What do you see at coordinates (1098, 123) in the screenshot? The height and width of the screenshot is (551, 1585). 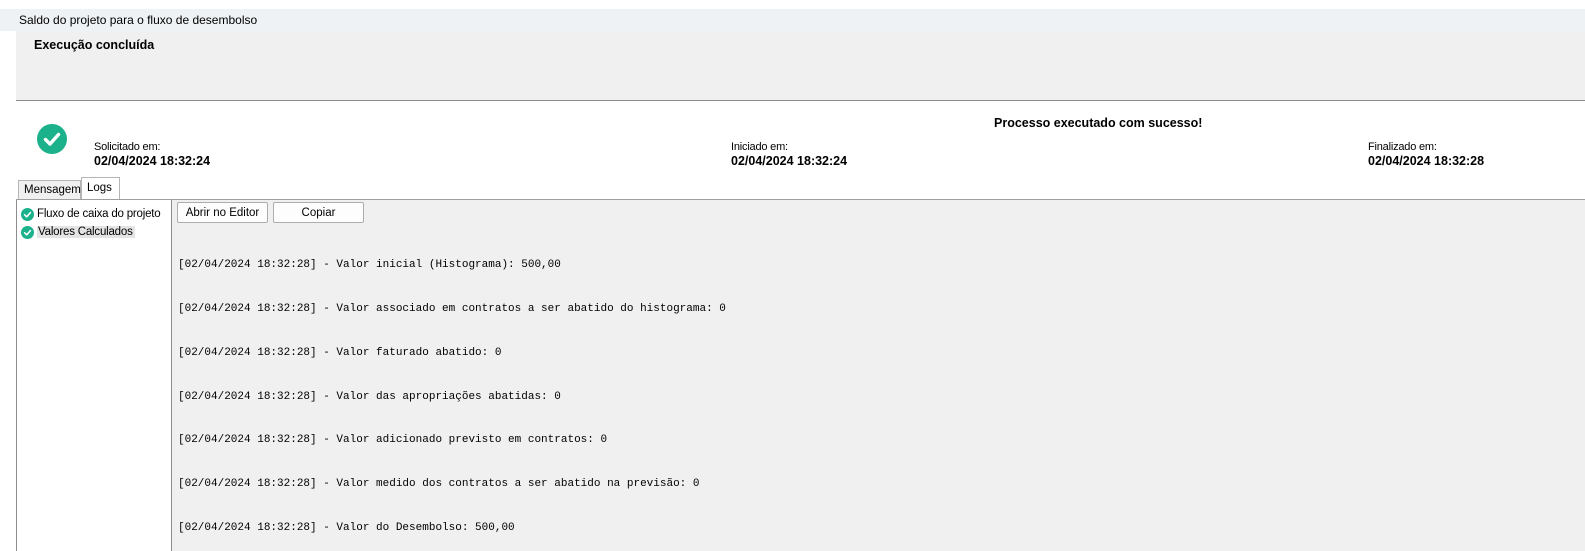 I see `status-message: Processo executado com sucesso!` at bounding box center [1098, 123].